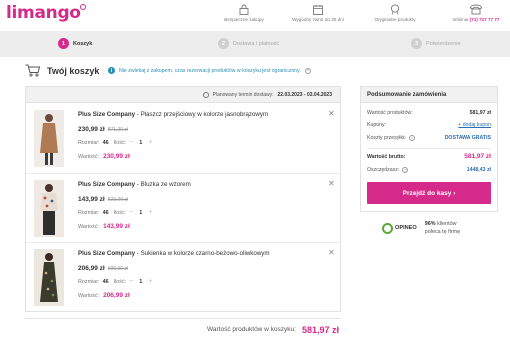  What do you see at coordinates (436, 43) in the screenshot?
I see `step-confirmation: 3 Potwierdzenie` at bounding box center [436, 43].